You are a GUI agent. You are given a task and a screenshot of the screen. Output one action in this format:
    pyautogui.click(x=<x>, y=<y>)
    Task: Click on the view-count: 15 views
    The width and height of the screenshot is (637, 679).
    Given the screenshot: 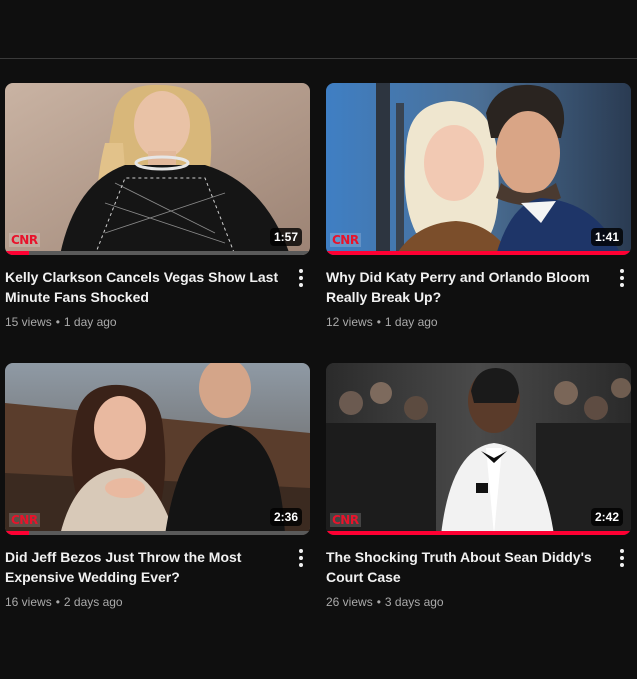 What is the action you would take?
    pyautogui.click(x=28, y=322)
    